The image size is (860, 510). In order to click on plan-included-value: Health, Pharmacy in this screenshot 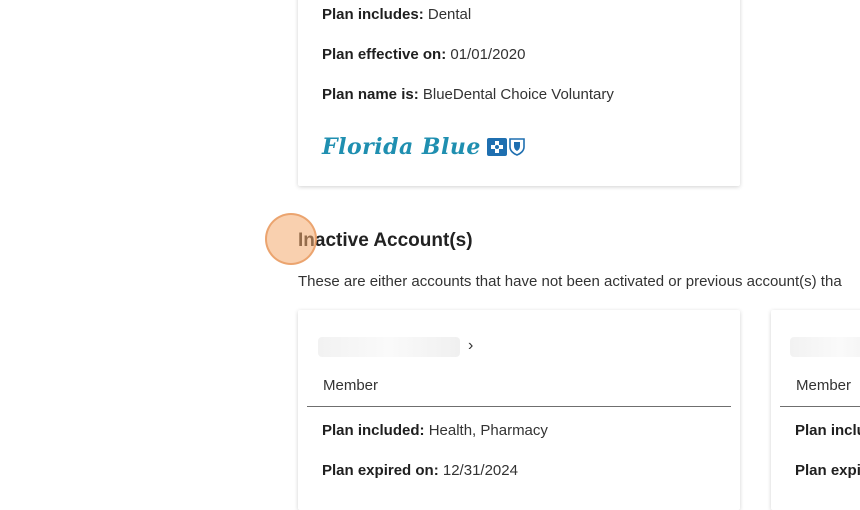, I will do `click(488, 430)`.